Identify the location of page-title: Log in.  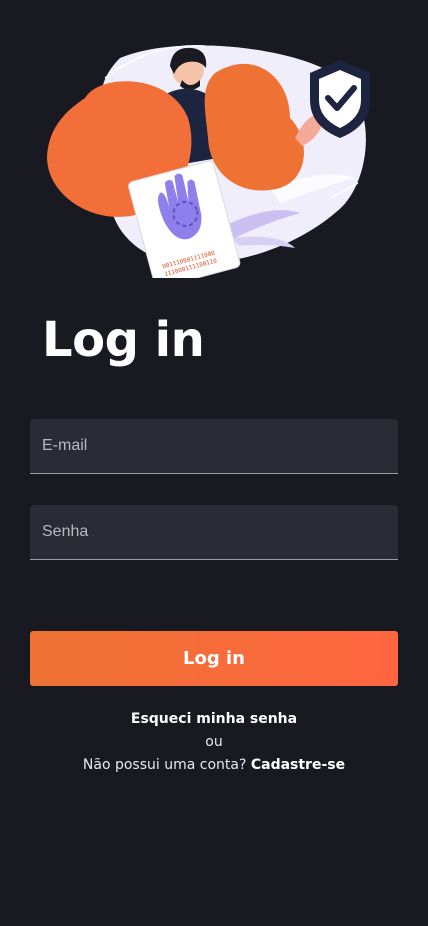
(123, 340).